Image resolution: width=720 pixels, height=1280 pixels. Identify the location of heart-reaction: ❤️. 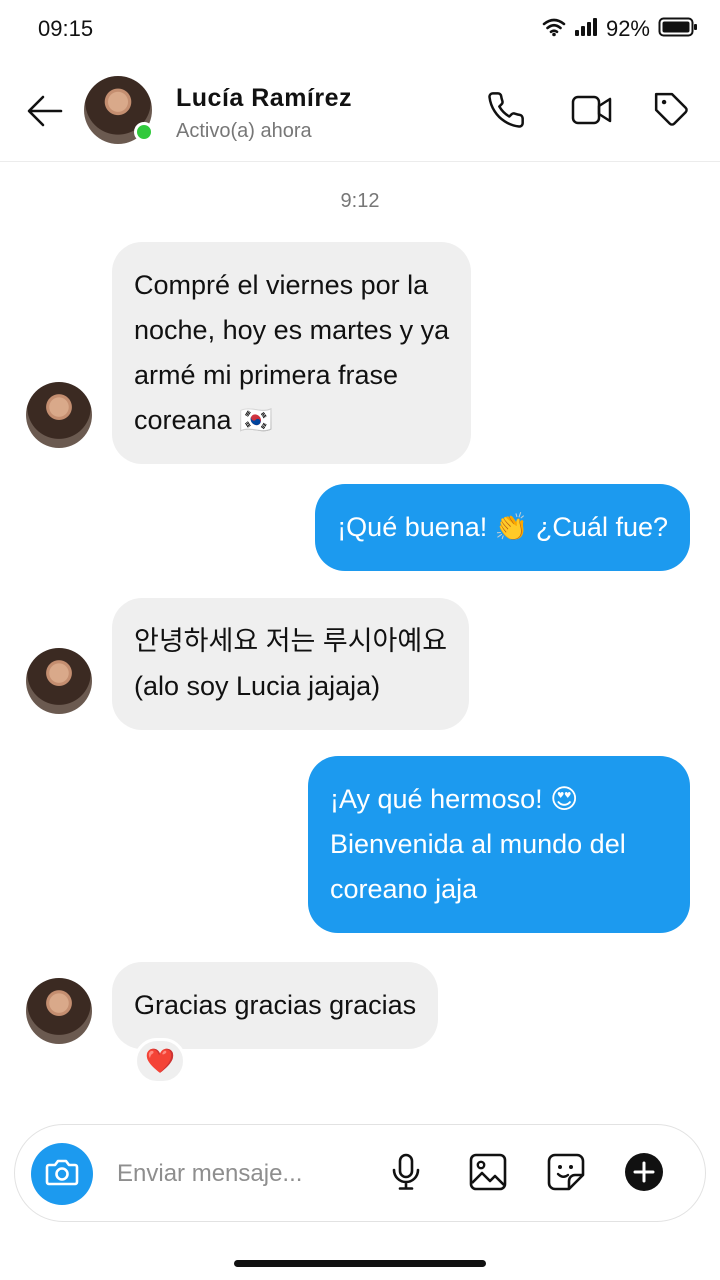
(160, 1061).